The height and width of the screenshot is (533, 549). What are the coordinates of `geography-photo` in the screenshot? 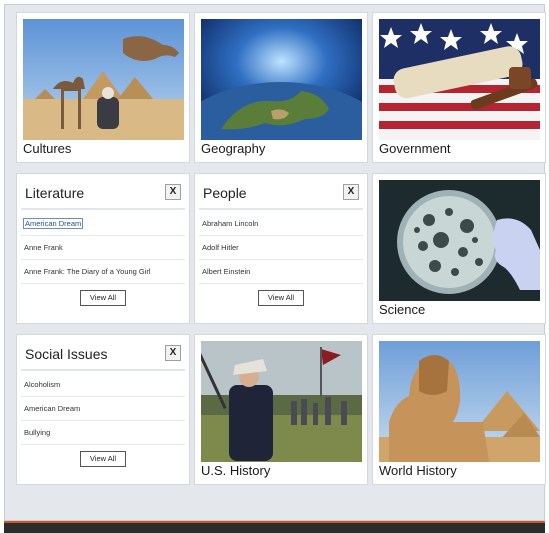 It's located at (281, 79).